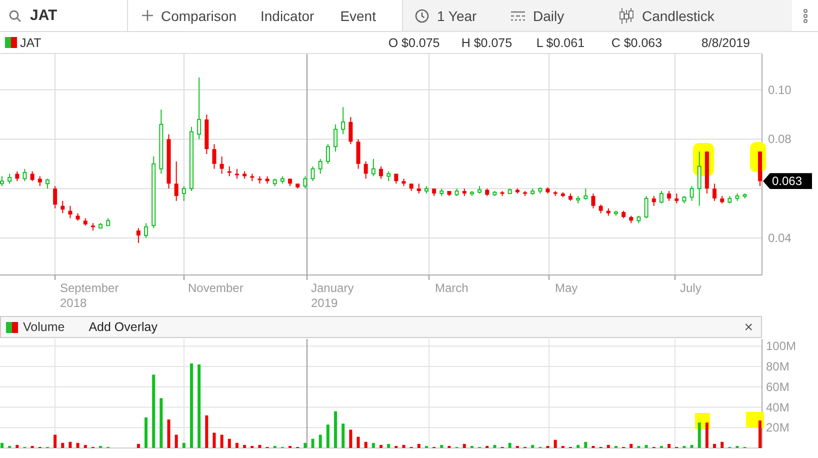 The height and width of the screenshot is (458, 818). Describe the element at coordinates (561, 43) in the screenshot. I see `low-price: L $0.061` at that location.